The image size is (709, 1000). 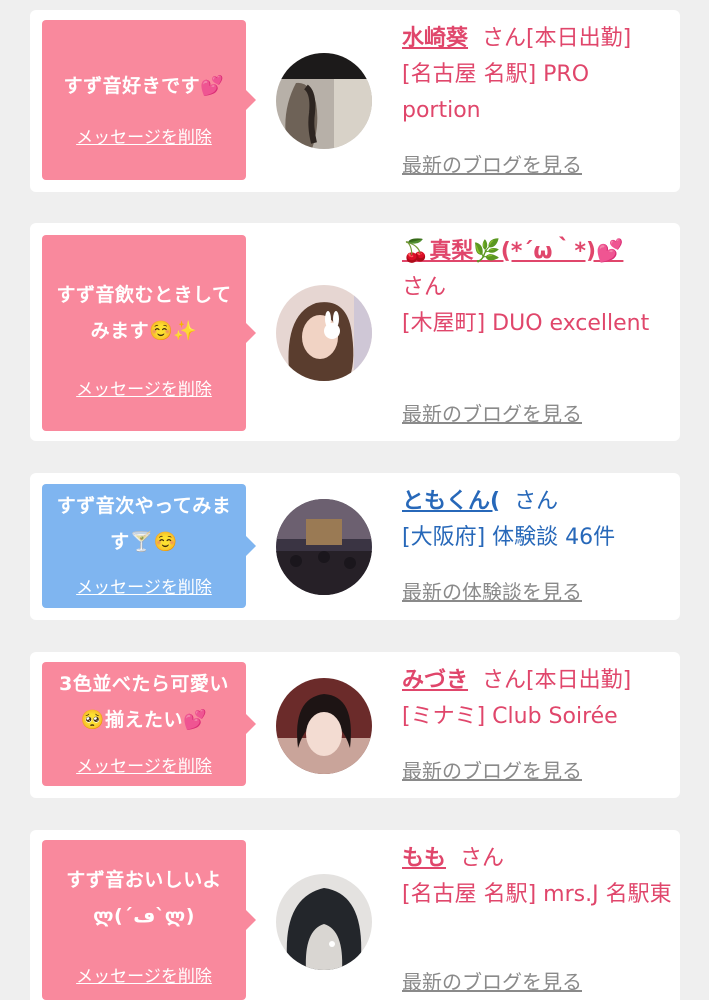 I want to click on sender-info: みづき さん[本日出勤] [ミナミ] Club Soirée, so click(x=537, y=699).